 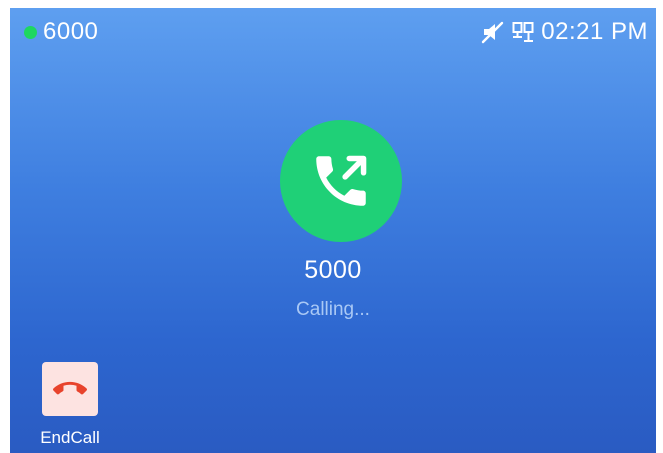 I want to click on end-call-icon, so click(x=70, y=388).